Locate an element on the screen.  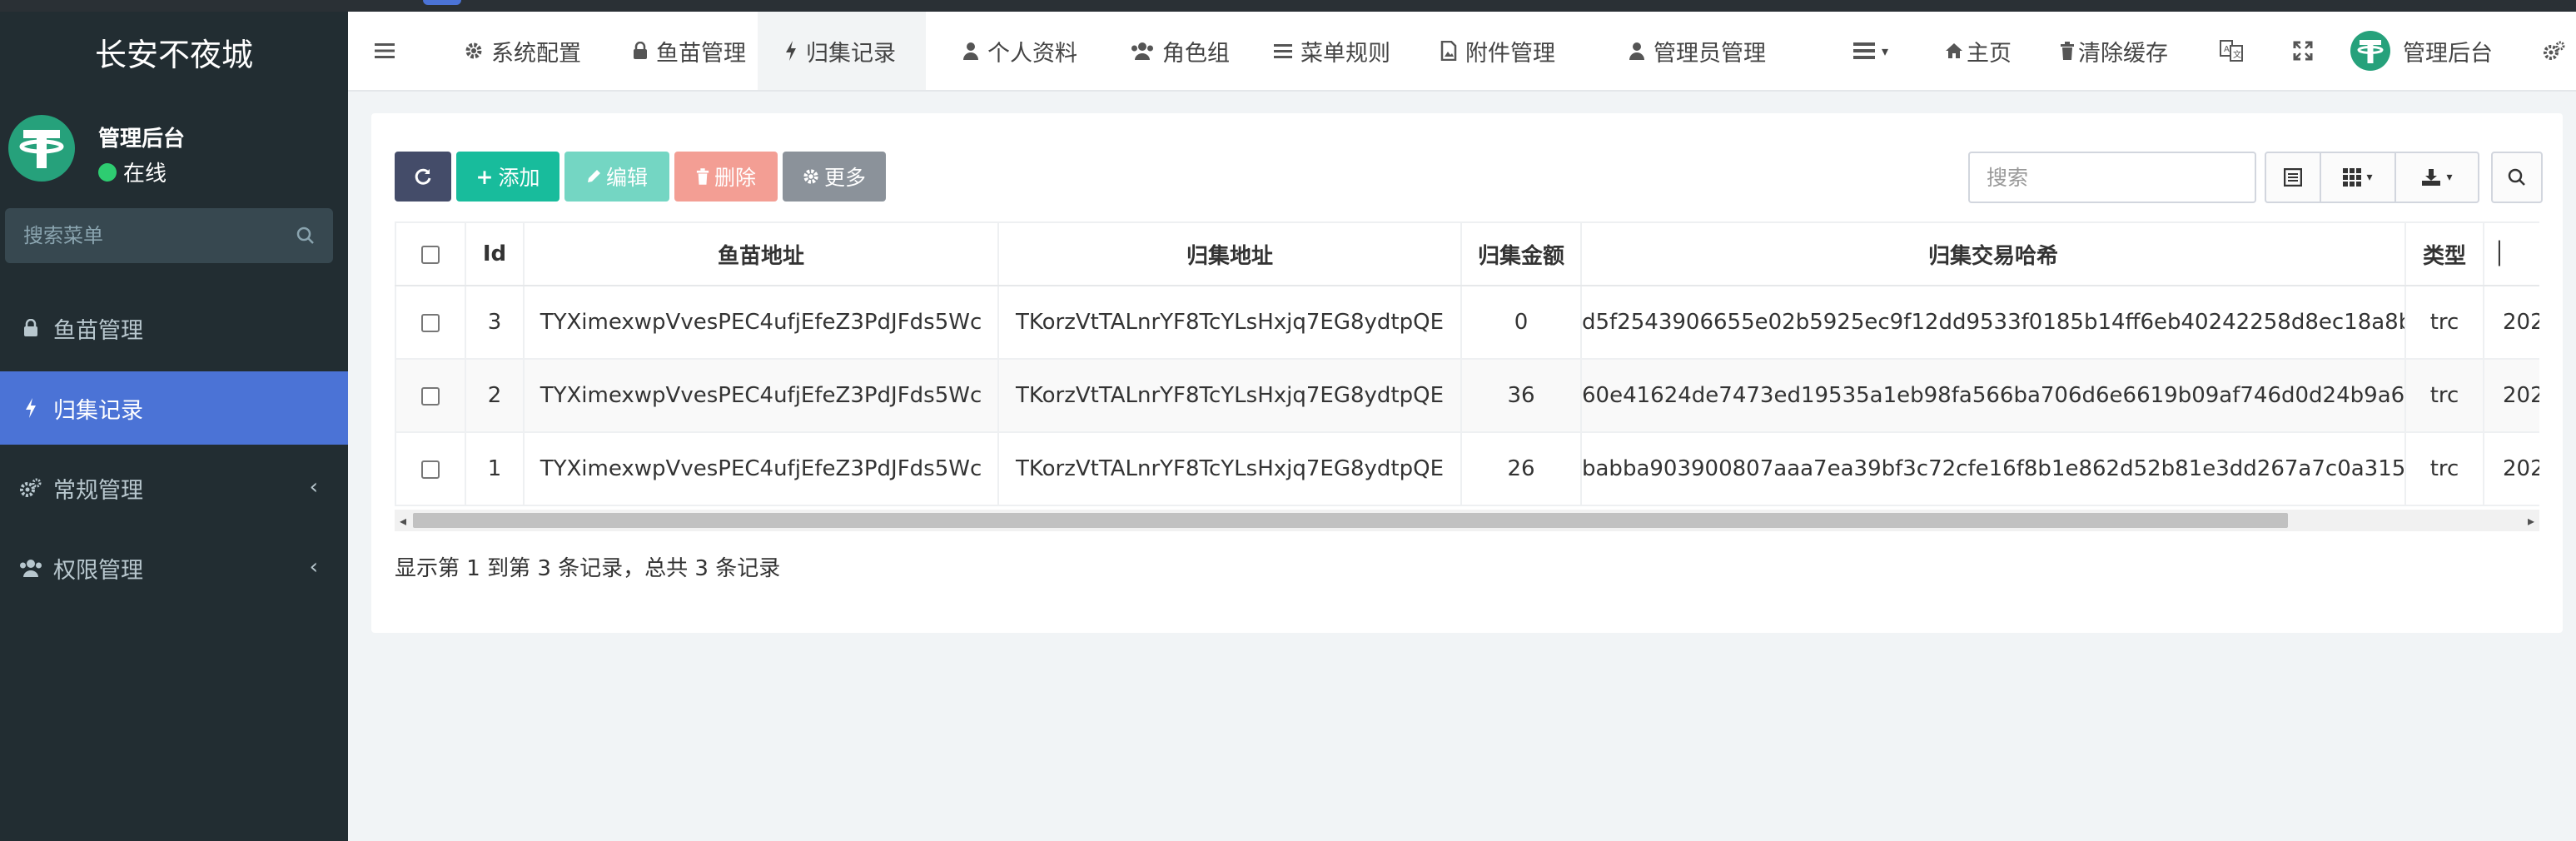
column-header-collect-address: 归集地址 is located at coordinates (1229, 253).